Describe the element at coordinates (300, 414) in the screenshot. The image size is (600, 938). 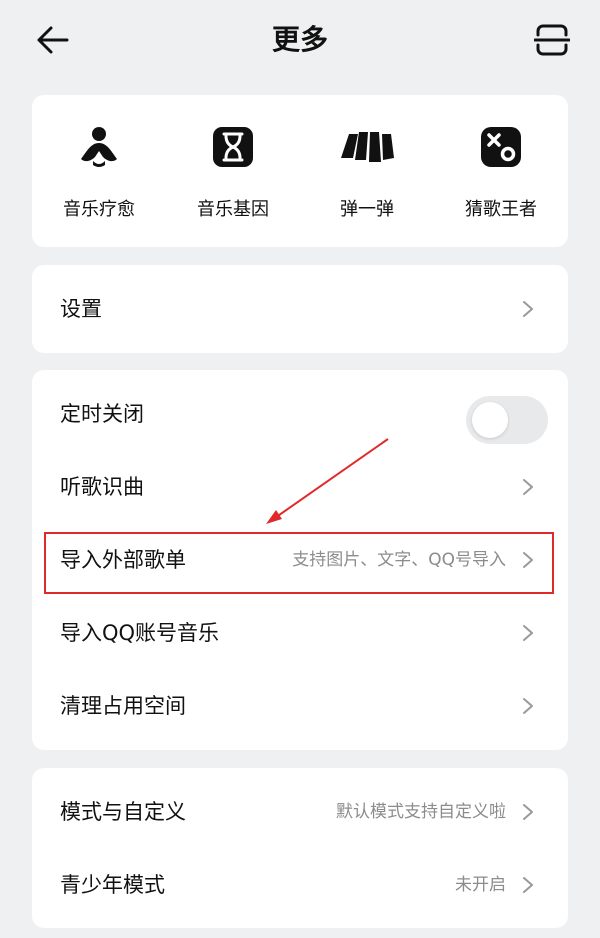
I see `timer-close-row: 定时关闭` at that location.